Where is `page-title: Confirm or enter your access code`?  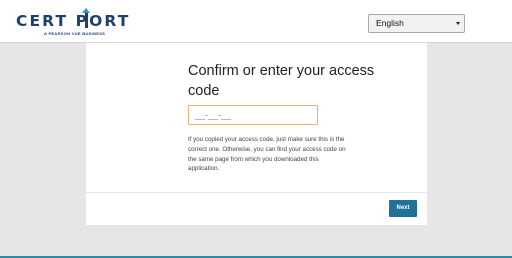 page-title: Confirm or enter your access code is located at coordinates (281, 81).